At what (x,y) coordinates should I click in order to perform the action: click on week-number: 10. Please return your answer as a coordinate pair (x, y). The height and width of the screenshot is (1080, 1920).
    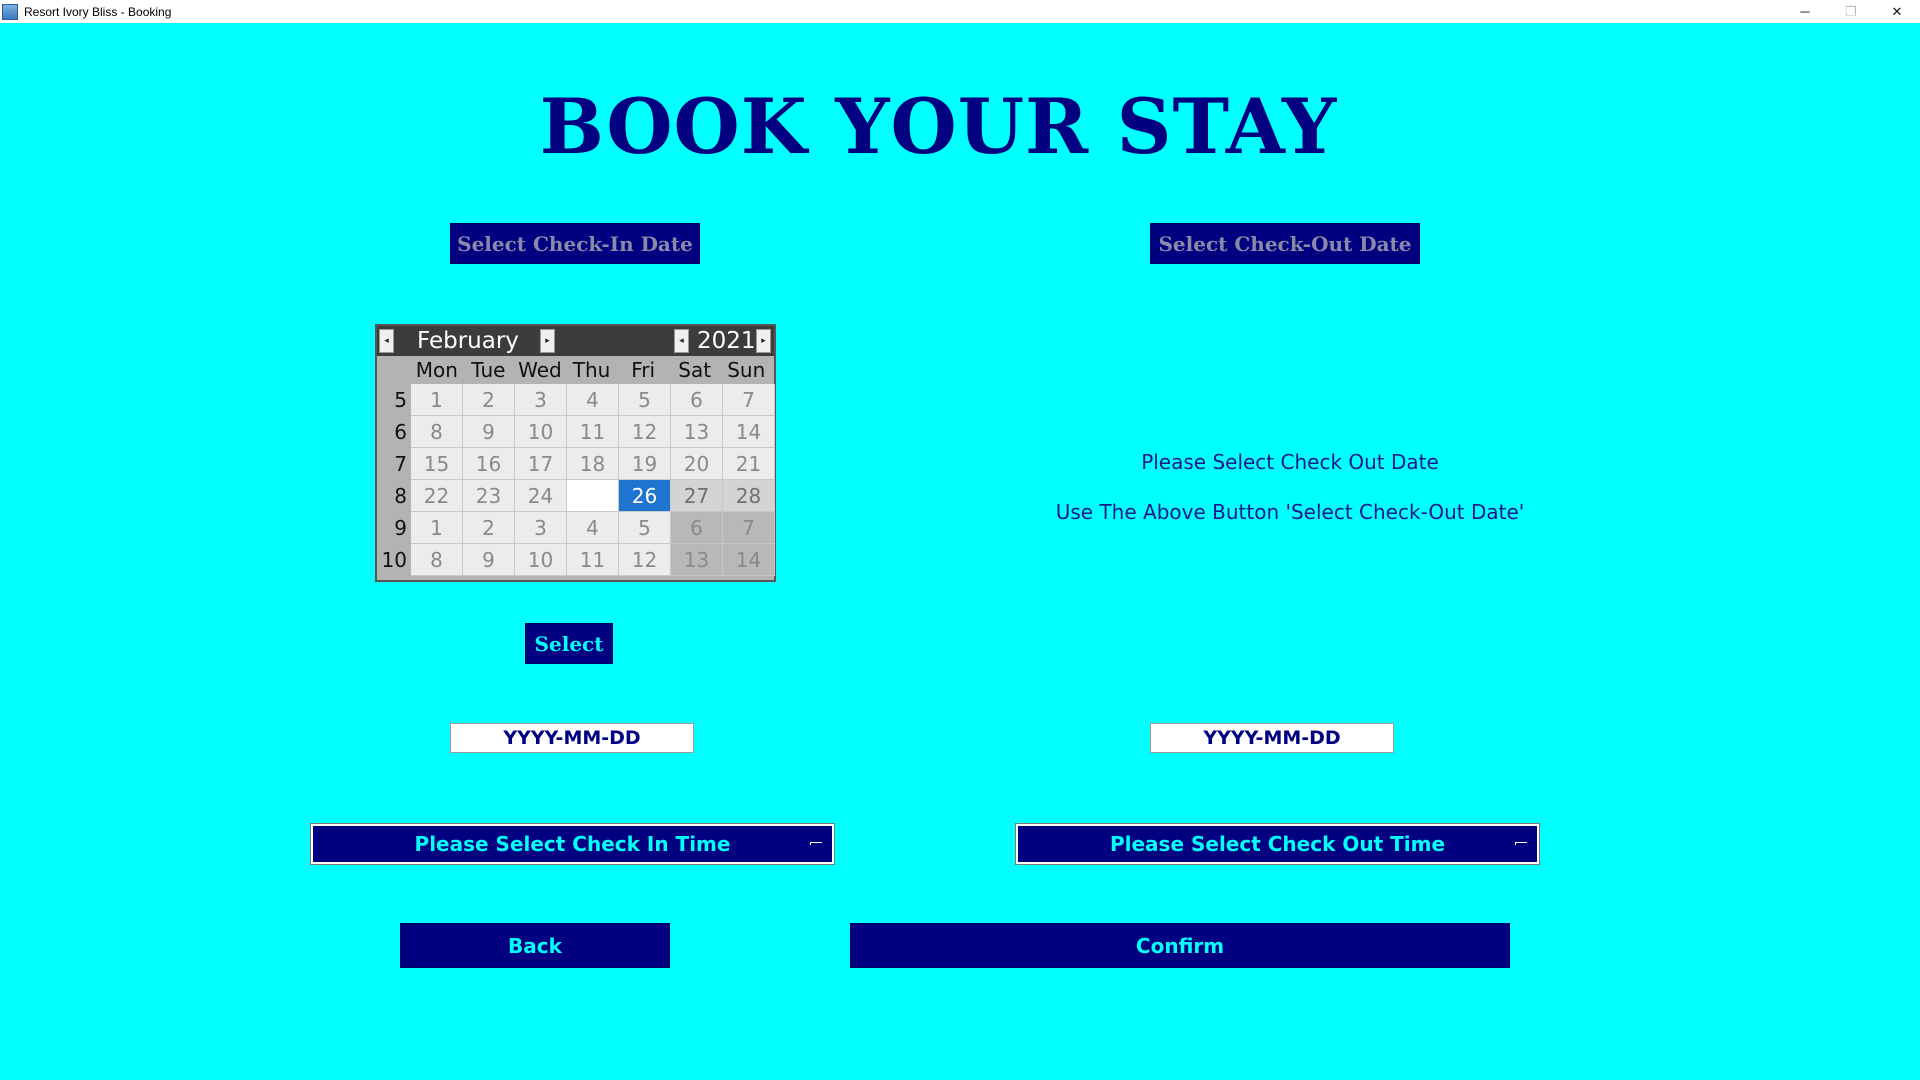
    Looking at the image, I should click on (394, 560).